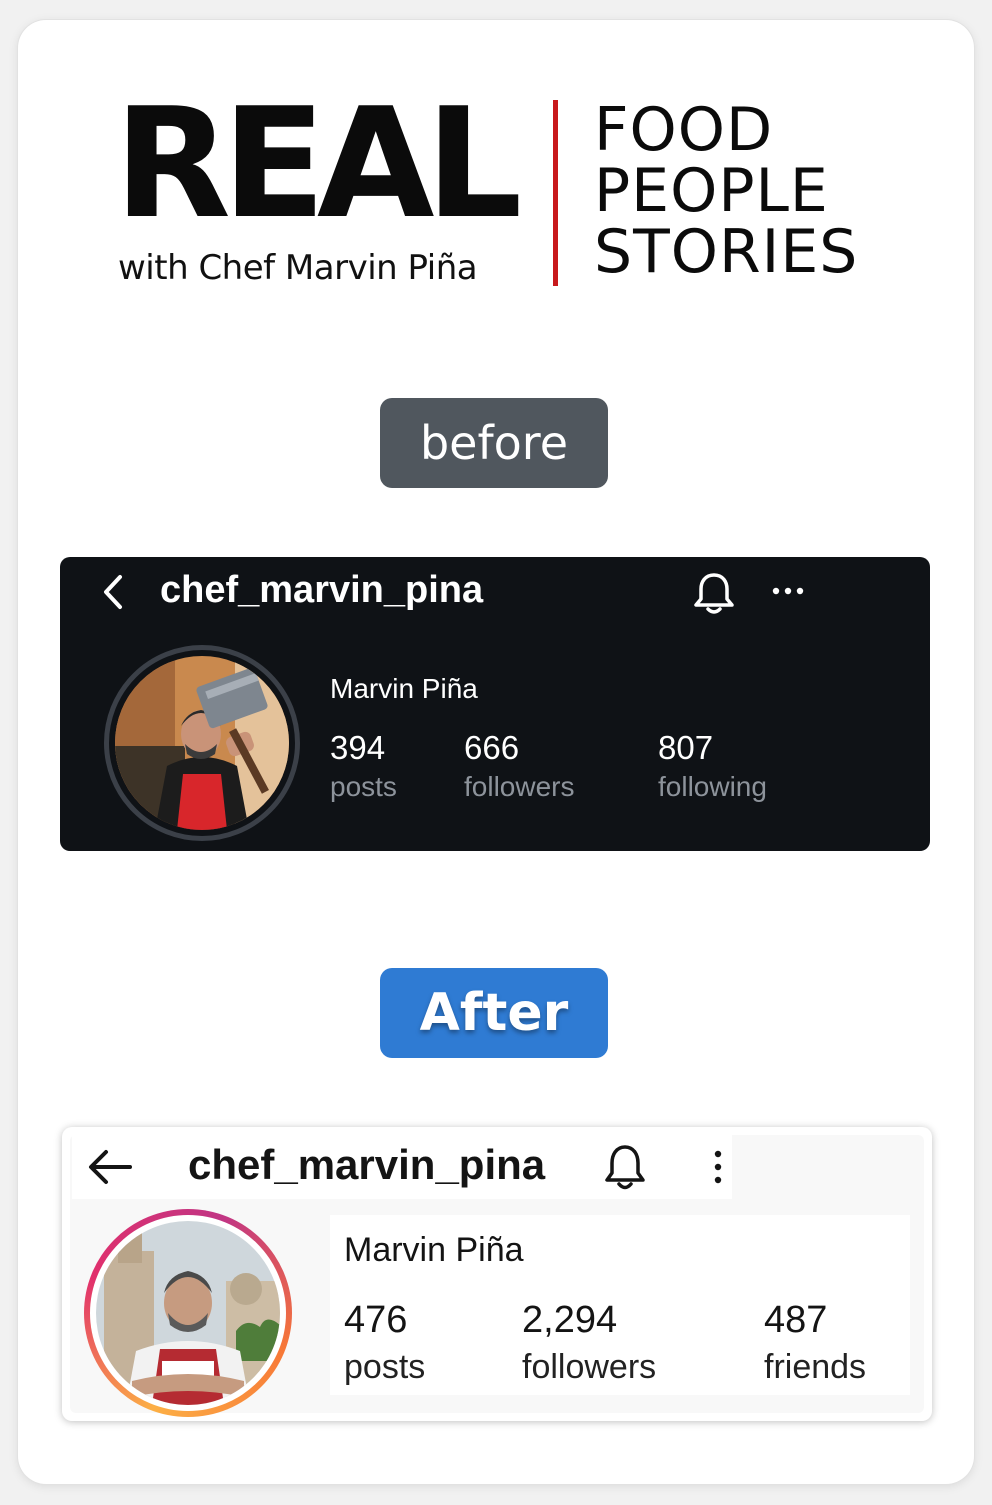 The width and height of the screenshot is (992, 1505). I want to click on stat-following-label: following, so click(712, 786).